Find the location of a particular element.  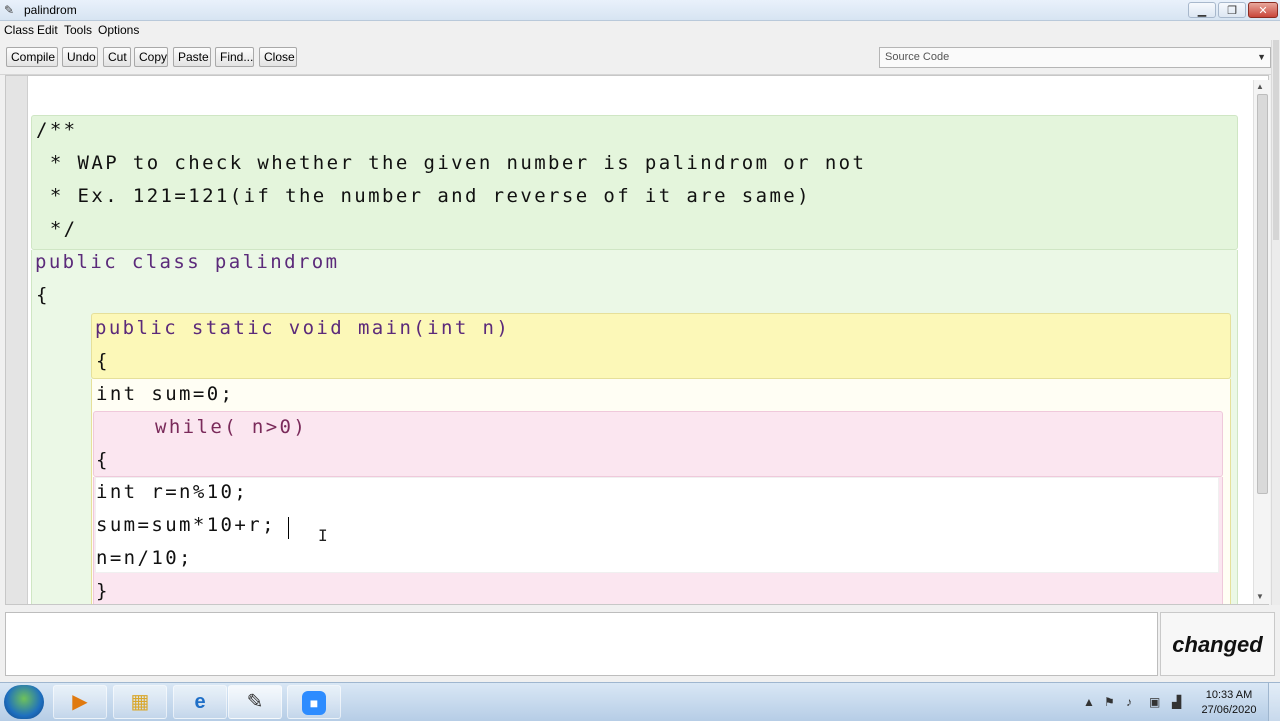

bluej-icon: ✎ is located at coordinates (9, 10).